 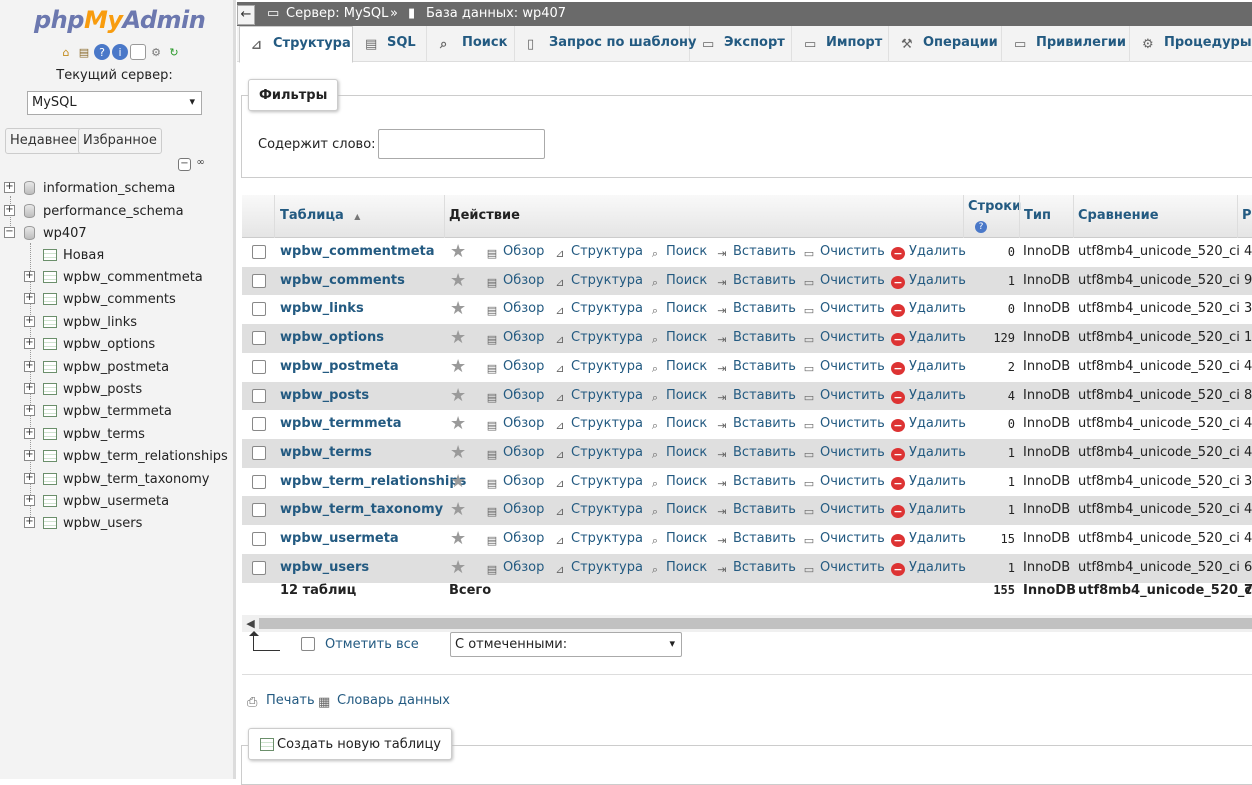 What do you see at coordinates (184, 164) in the screenshot?
I see `collapse-all-icon: −` at bounding box center [184, 164].